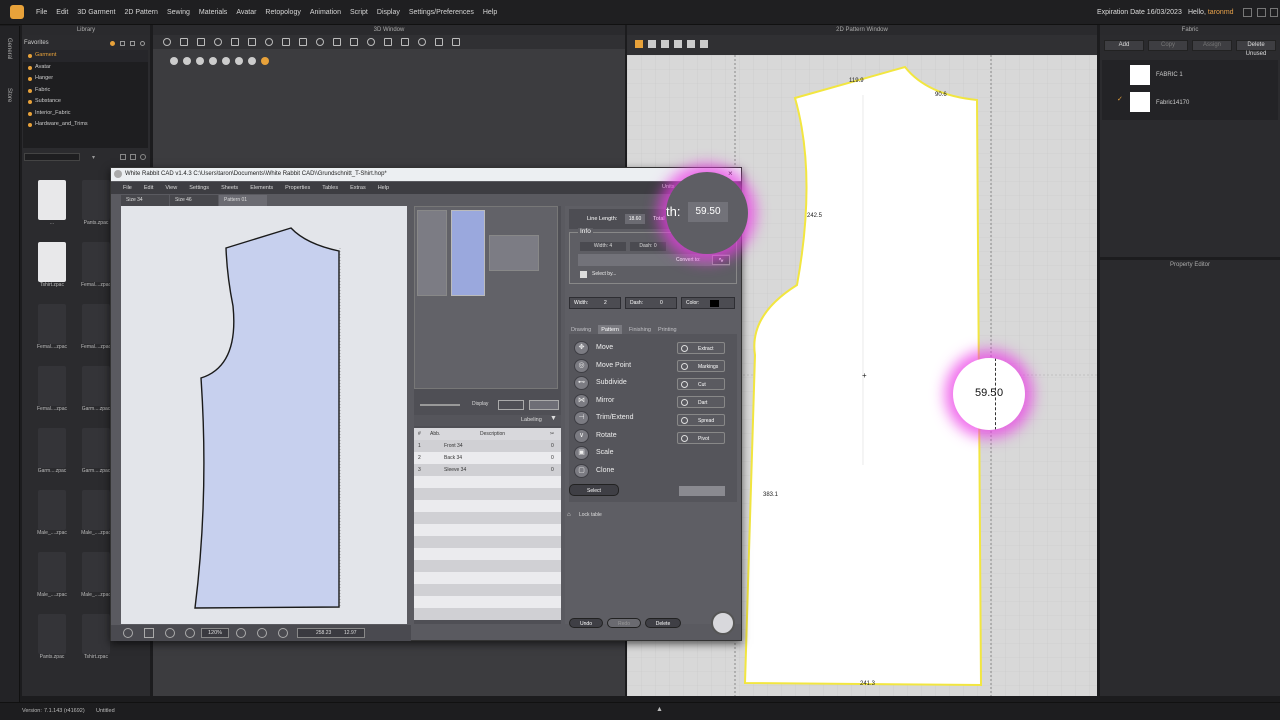  Describe the element at coordinates (487, 470) in the screenshot. I see `table-row: 3 Sleeve 34 0` at that location.